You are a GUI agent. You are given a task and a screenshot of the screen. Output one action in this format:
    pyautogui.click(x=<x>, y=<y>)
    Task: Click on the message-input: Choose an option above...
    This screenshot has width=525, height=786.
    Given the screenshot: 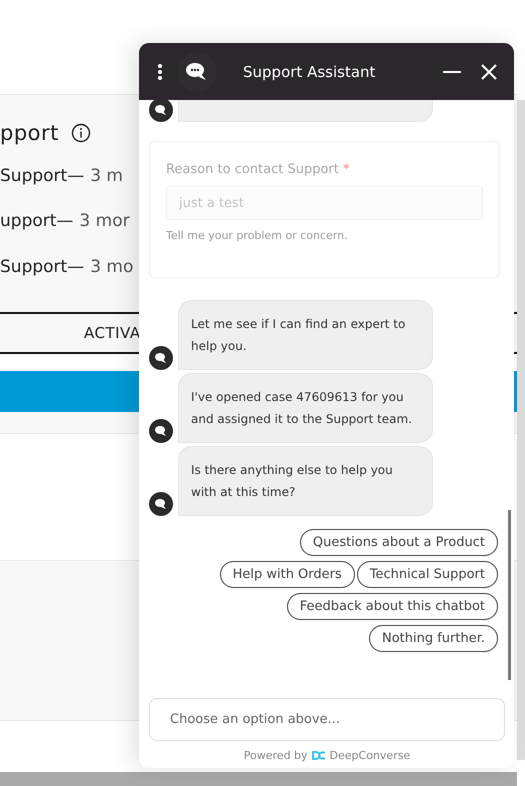 What is the action you would take?
    pyautogui.click(x=327, y=719)
    